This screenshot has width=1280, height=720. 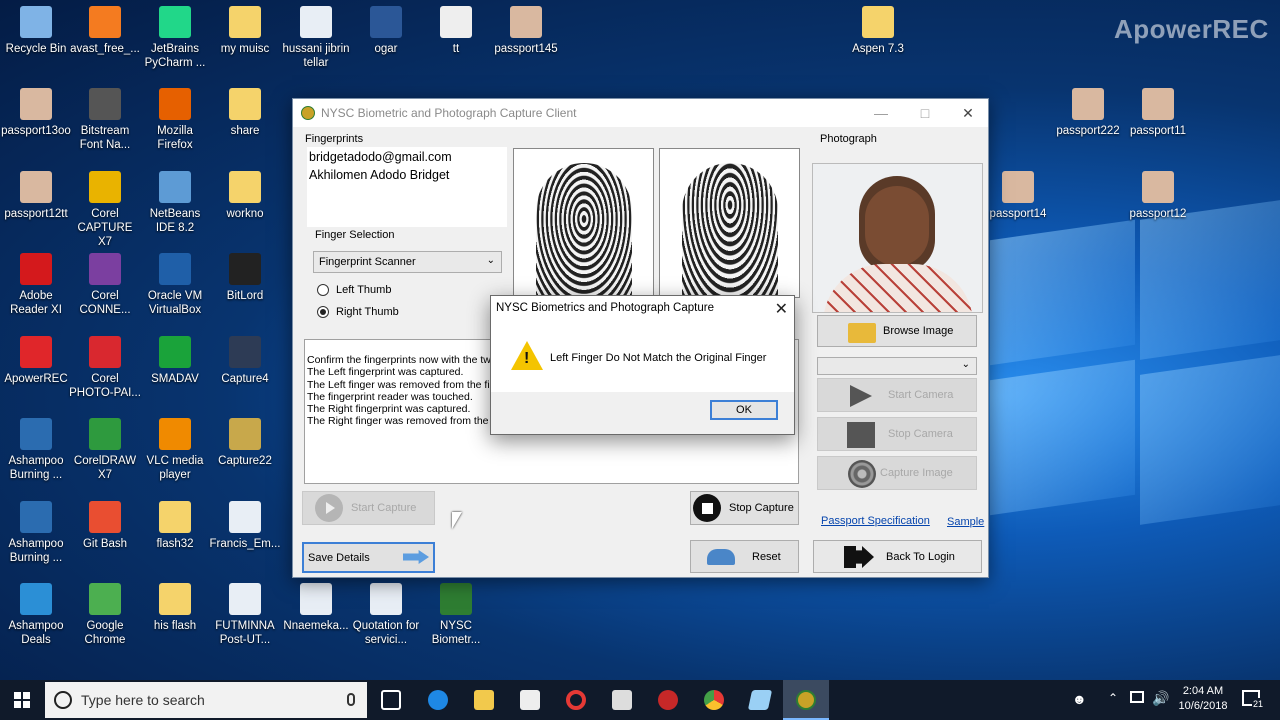 I want to click on desktop-icon-label: workno, so click(x=245, y=214).